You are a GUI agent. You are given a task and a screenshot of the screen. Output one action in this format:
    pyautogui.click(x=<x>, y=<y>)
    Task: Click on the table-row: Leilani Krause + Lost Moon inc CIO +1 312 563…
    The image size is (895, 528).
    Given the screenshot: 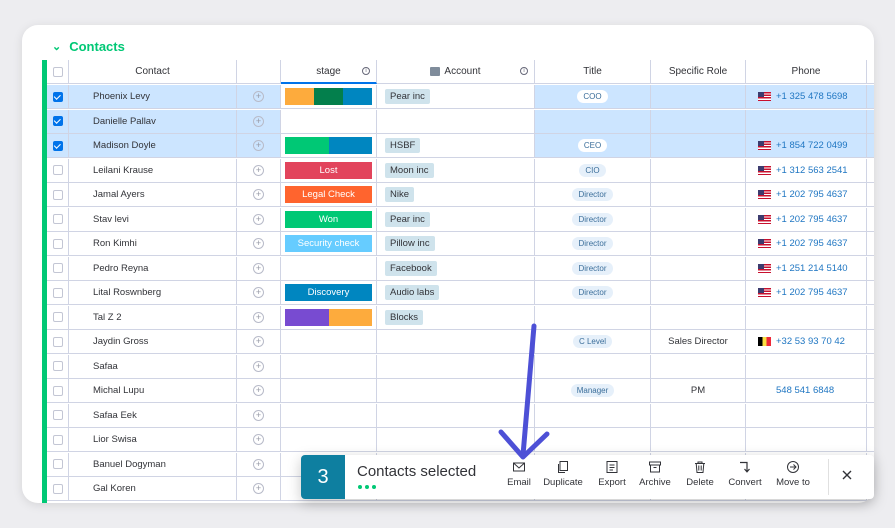 What is the action you would take?
    pyautogui.click(x=460, y=170)
    